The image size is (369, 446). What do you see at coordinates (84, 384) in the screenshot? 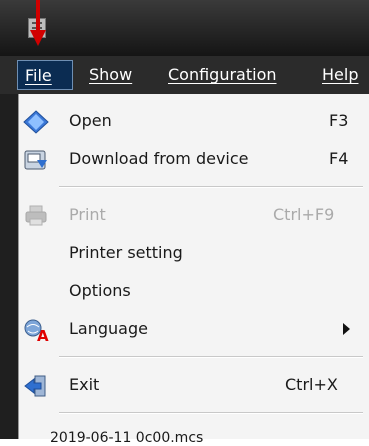
I see `menu-item-label: Exit` at bounding box center [84, 384].